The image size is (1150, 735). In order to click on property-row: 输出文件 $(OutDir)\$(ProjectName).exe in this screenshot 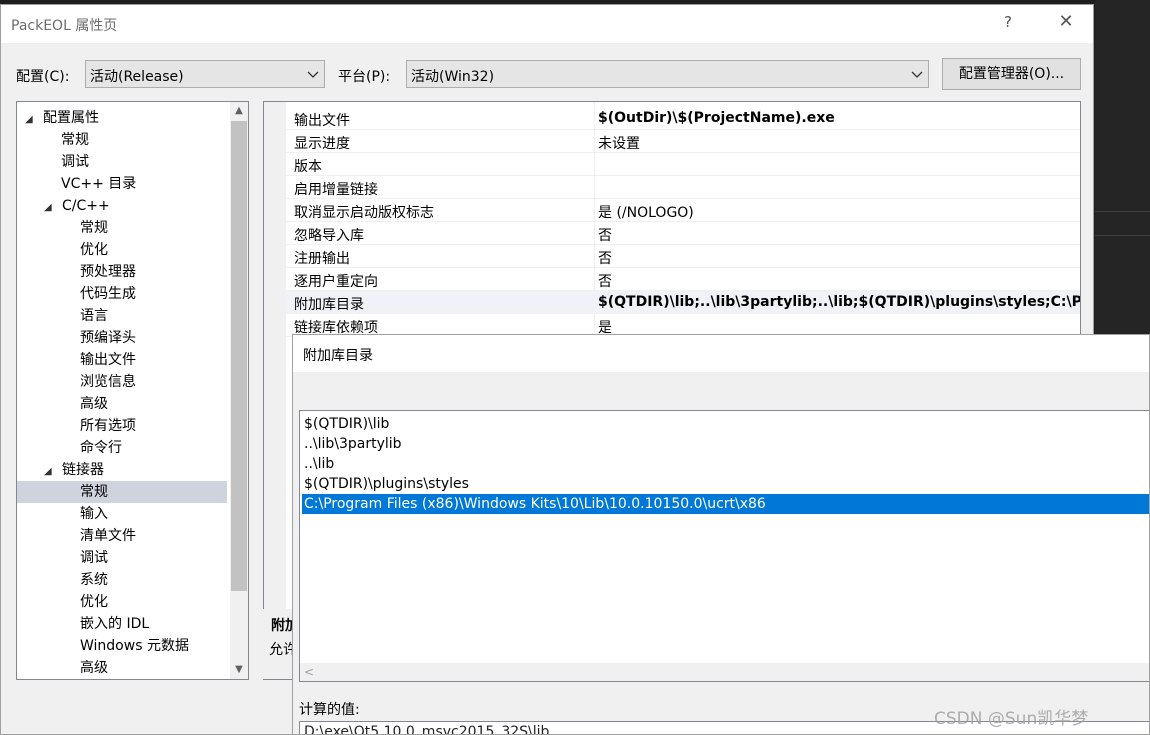, I will do `click(683, 118)`.